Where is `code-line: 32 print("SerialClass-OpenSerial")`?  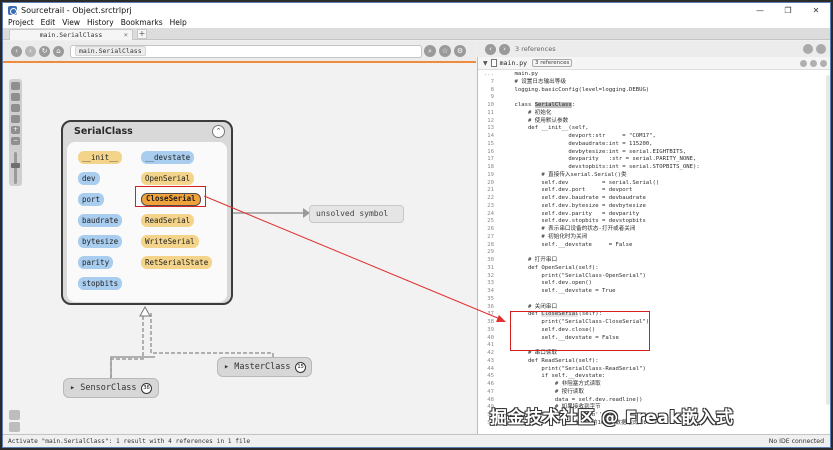
code-line: 32 print("SerialClass-OpenSerial") is located at coordinates (654, 277).